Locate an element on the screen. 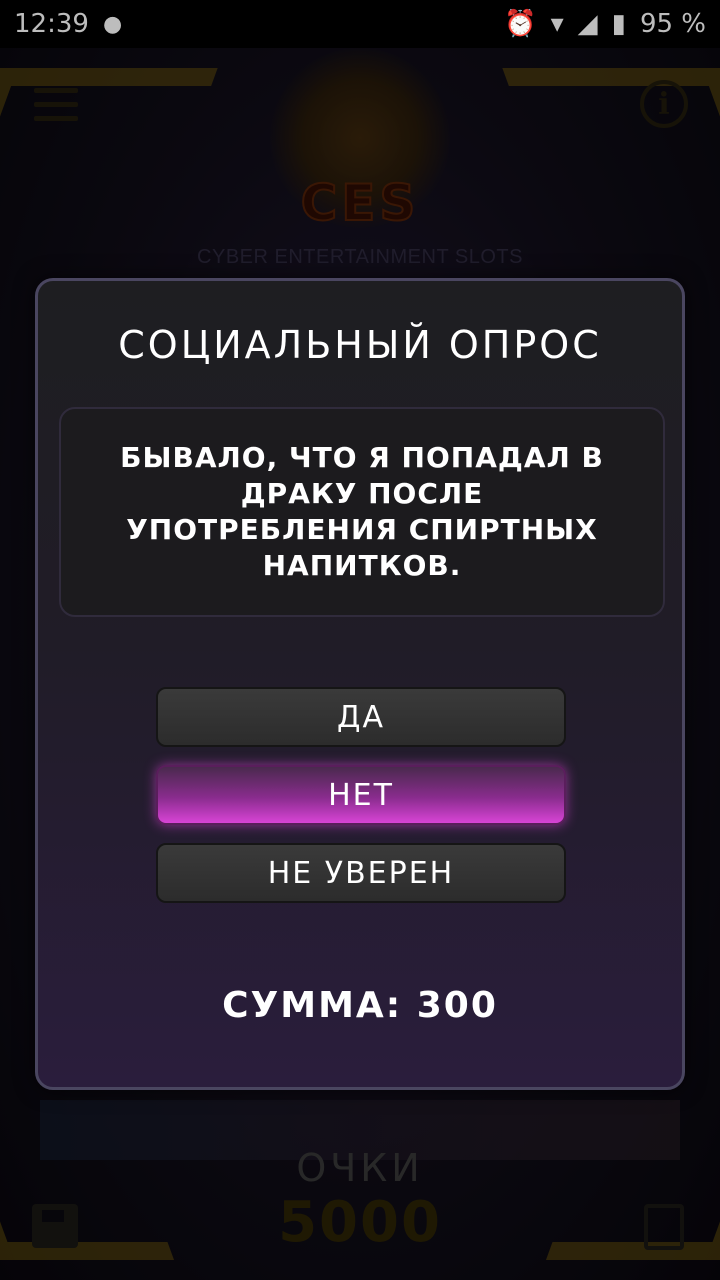 This screenshot has height=1280, width=720. signal-icon: ◢ is located at coordinates (587, 24).